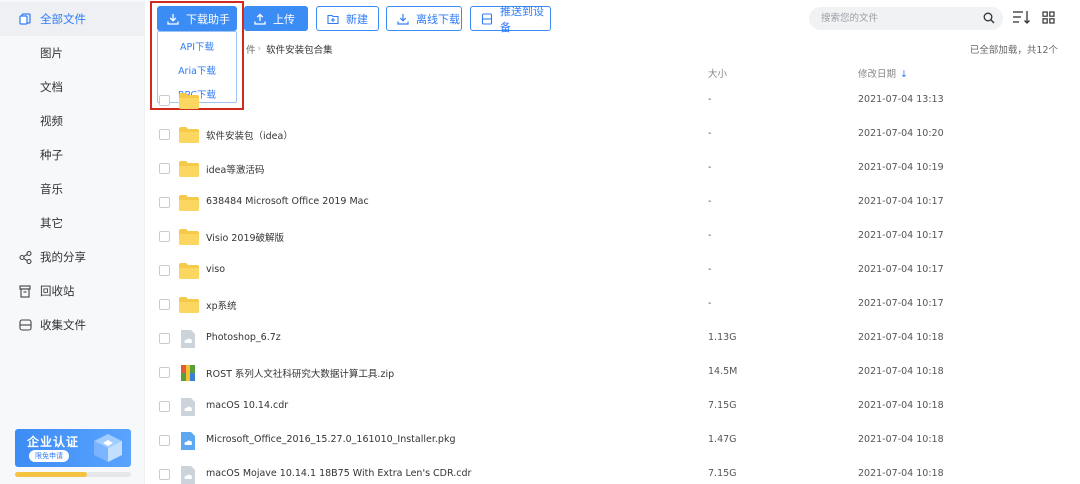 This screenshot has width=1080, height=484. I want to click on file-date: 2021-07-04 10:20, so click(901, 133).